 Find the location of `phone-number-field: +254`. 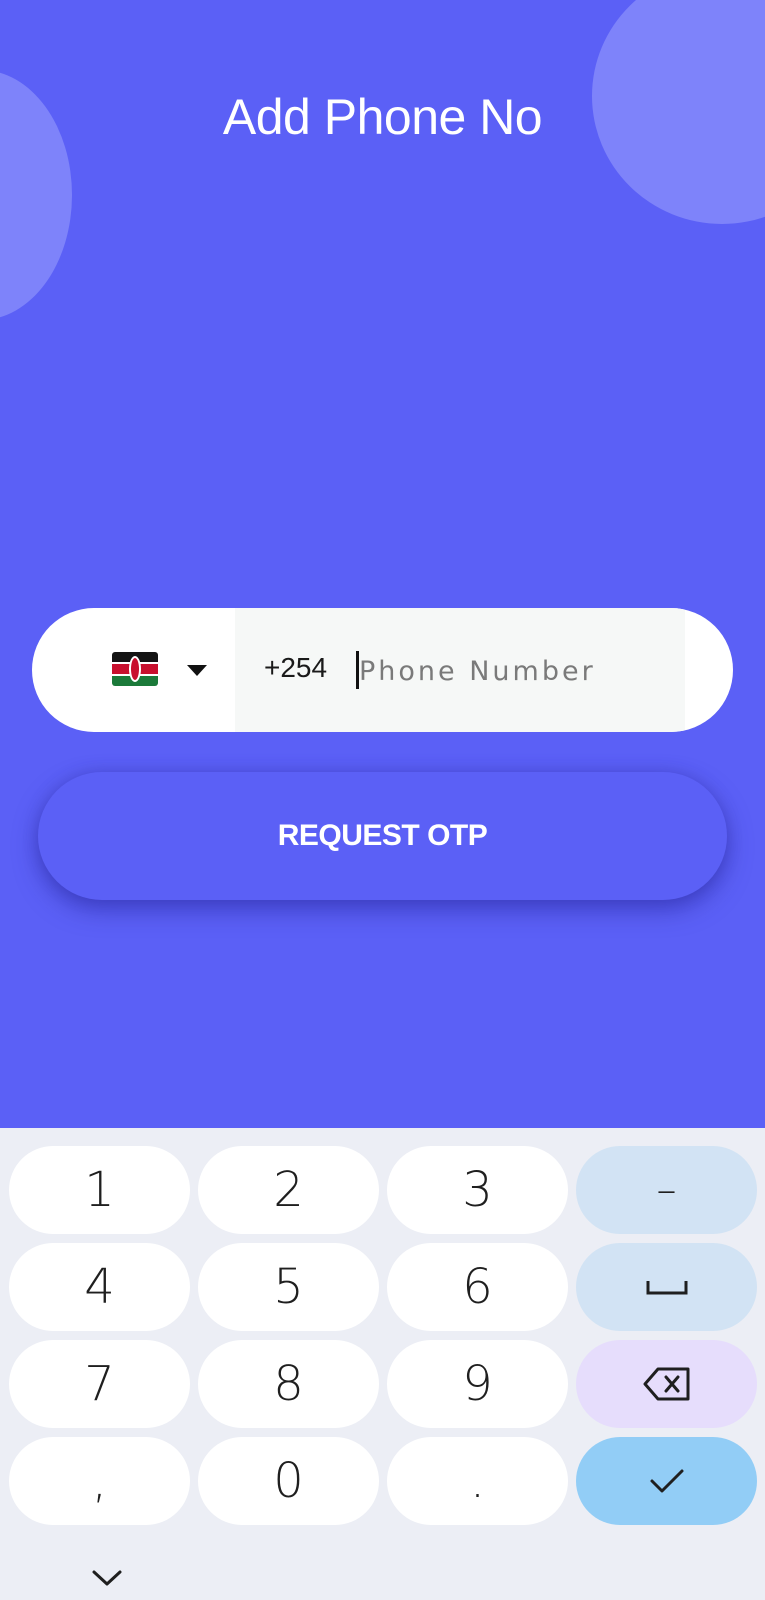

phone-number-field: +254 is located at coordinates (460, 670).